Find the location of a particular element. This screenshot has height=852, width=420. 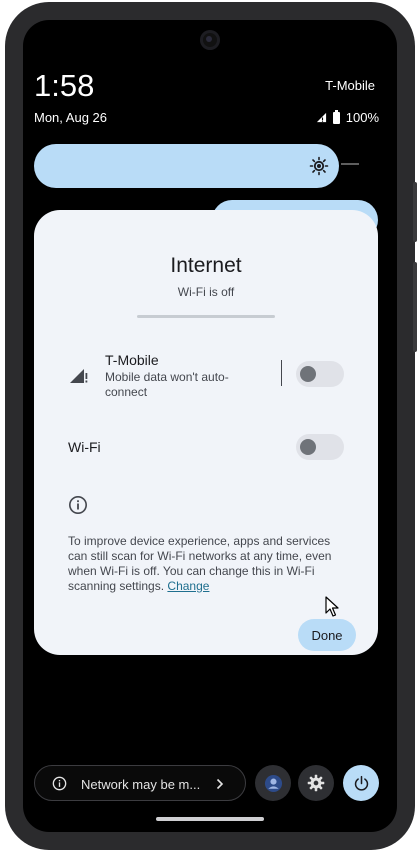

brightness-slider is located at coordinates (186, 166).